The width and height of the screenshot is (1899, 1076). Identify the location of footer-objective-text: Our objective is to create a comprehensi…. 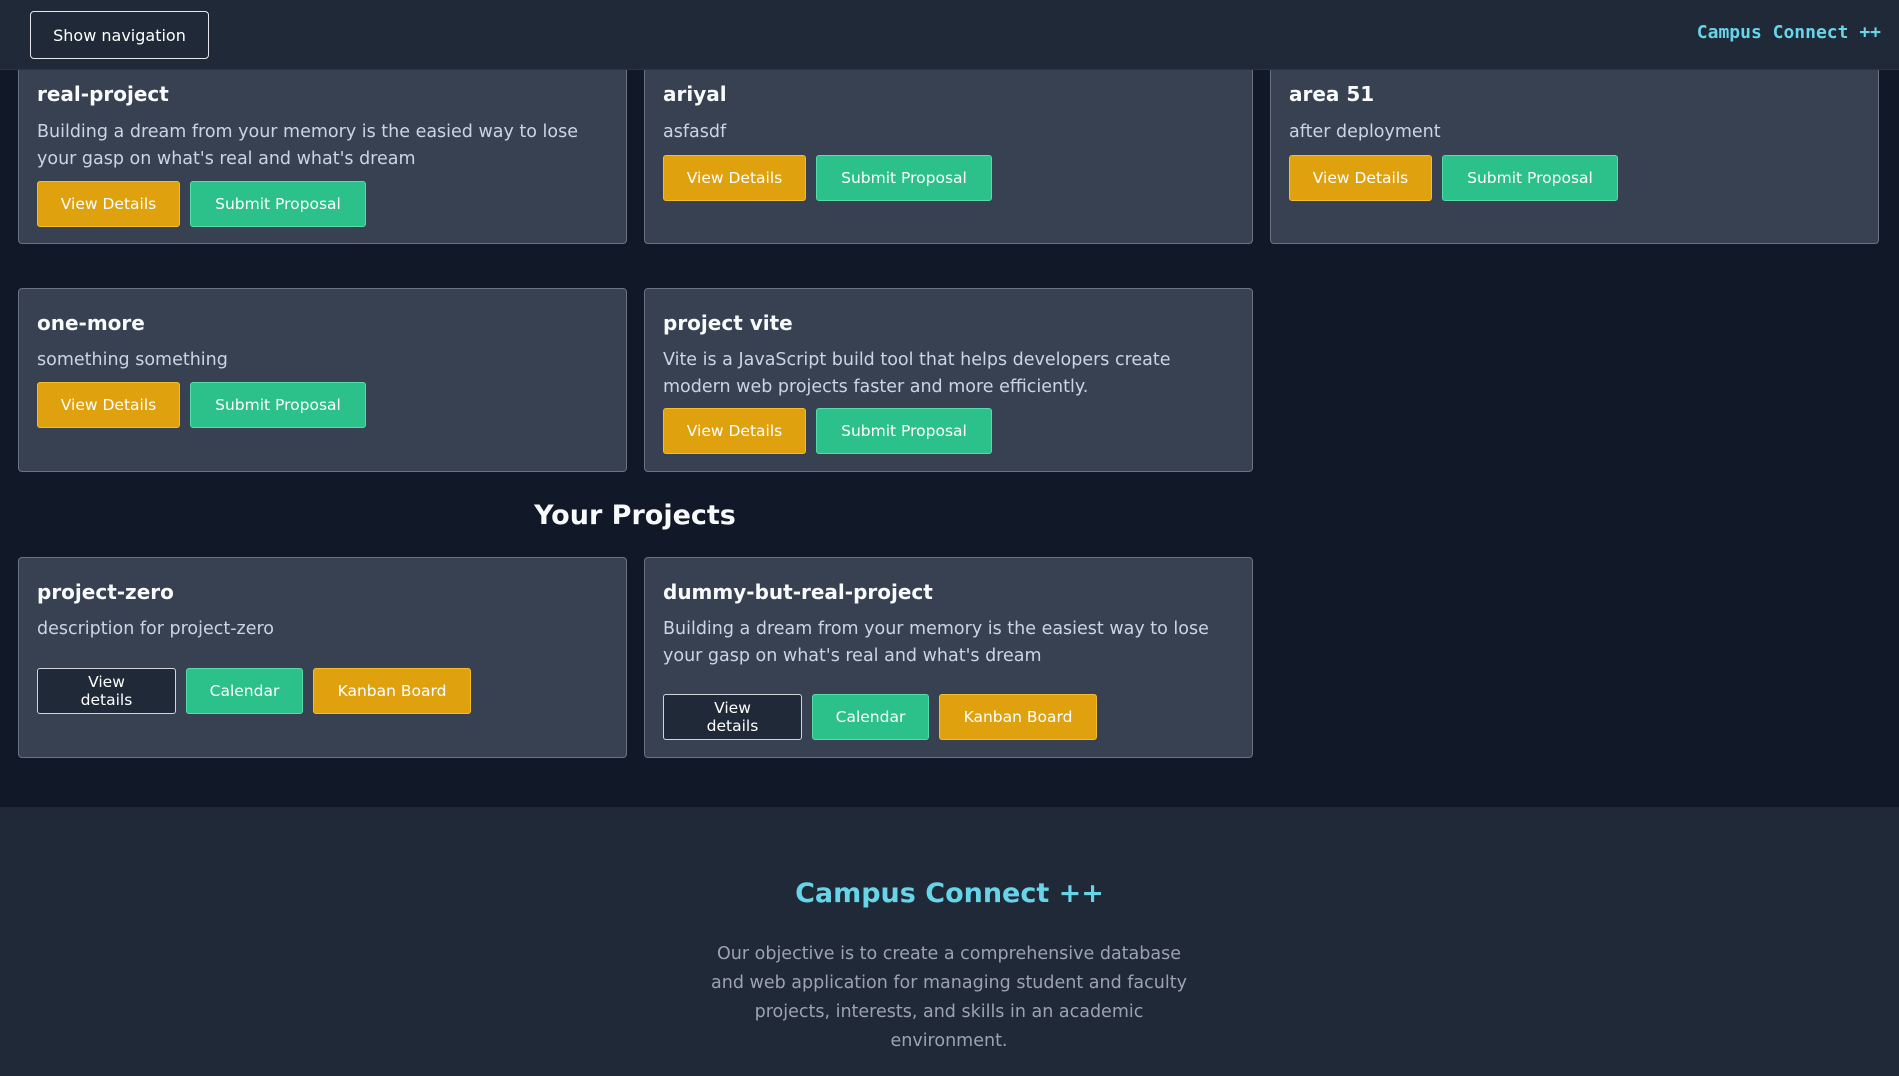
(949, 997).